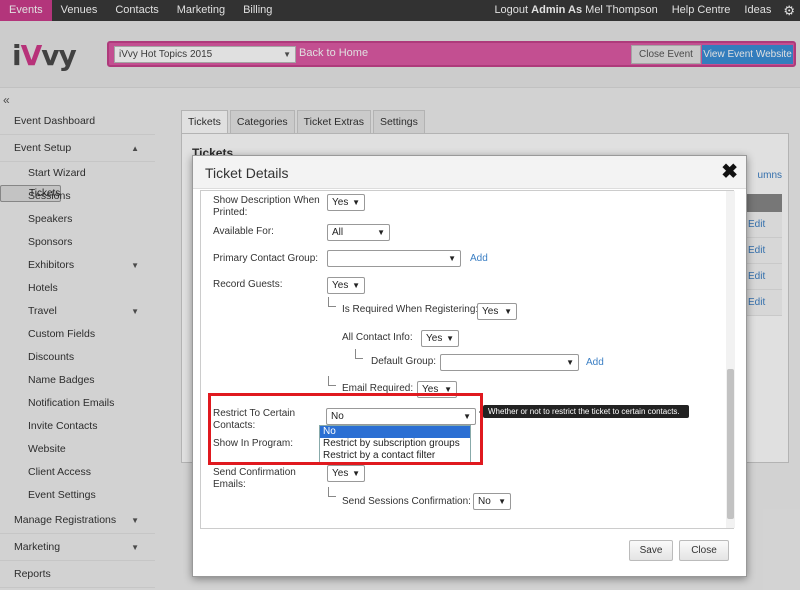 Image resolution: width=800 pixels, height=590 pixels. I want to click on add-contact-group-link: Add, so click(479, 258).